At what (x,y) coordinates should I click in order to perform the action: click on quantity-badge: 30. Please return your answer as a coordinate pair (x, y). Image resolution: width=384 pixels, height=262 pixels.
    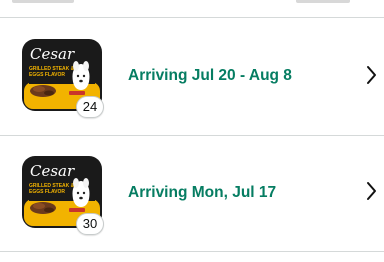
    Looking at the image, I should click on (90, 224).